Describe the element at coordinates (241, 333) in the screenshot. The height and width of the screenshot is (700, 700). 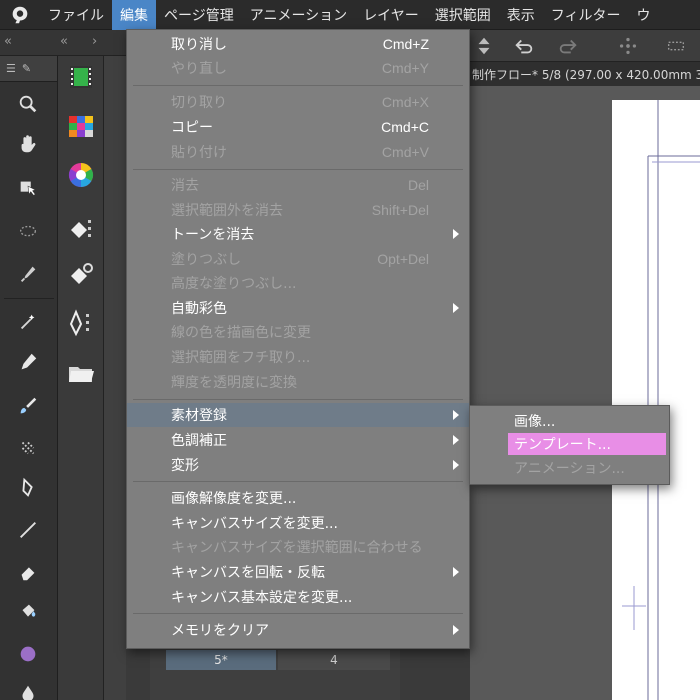
I see `menu-item-line-color: 線の色を描画色に変更` at that location.